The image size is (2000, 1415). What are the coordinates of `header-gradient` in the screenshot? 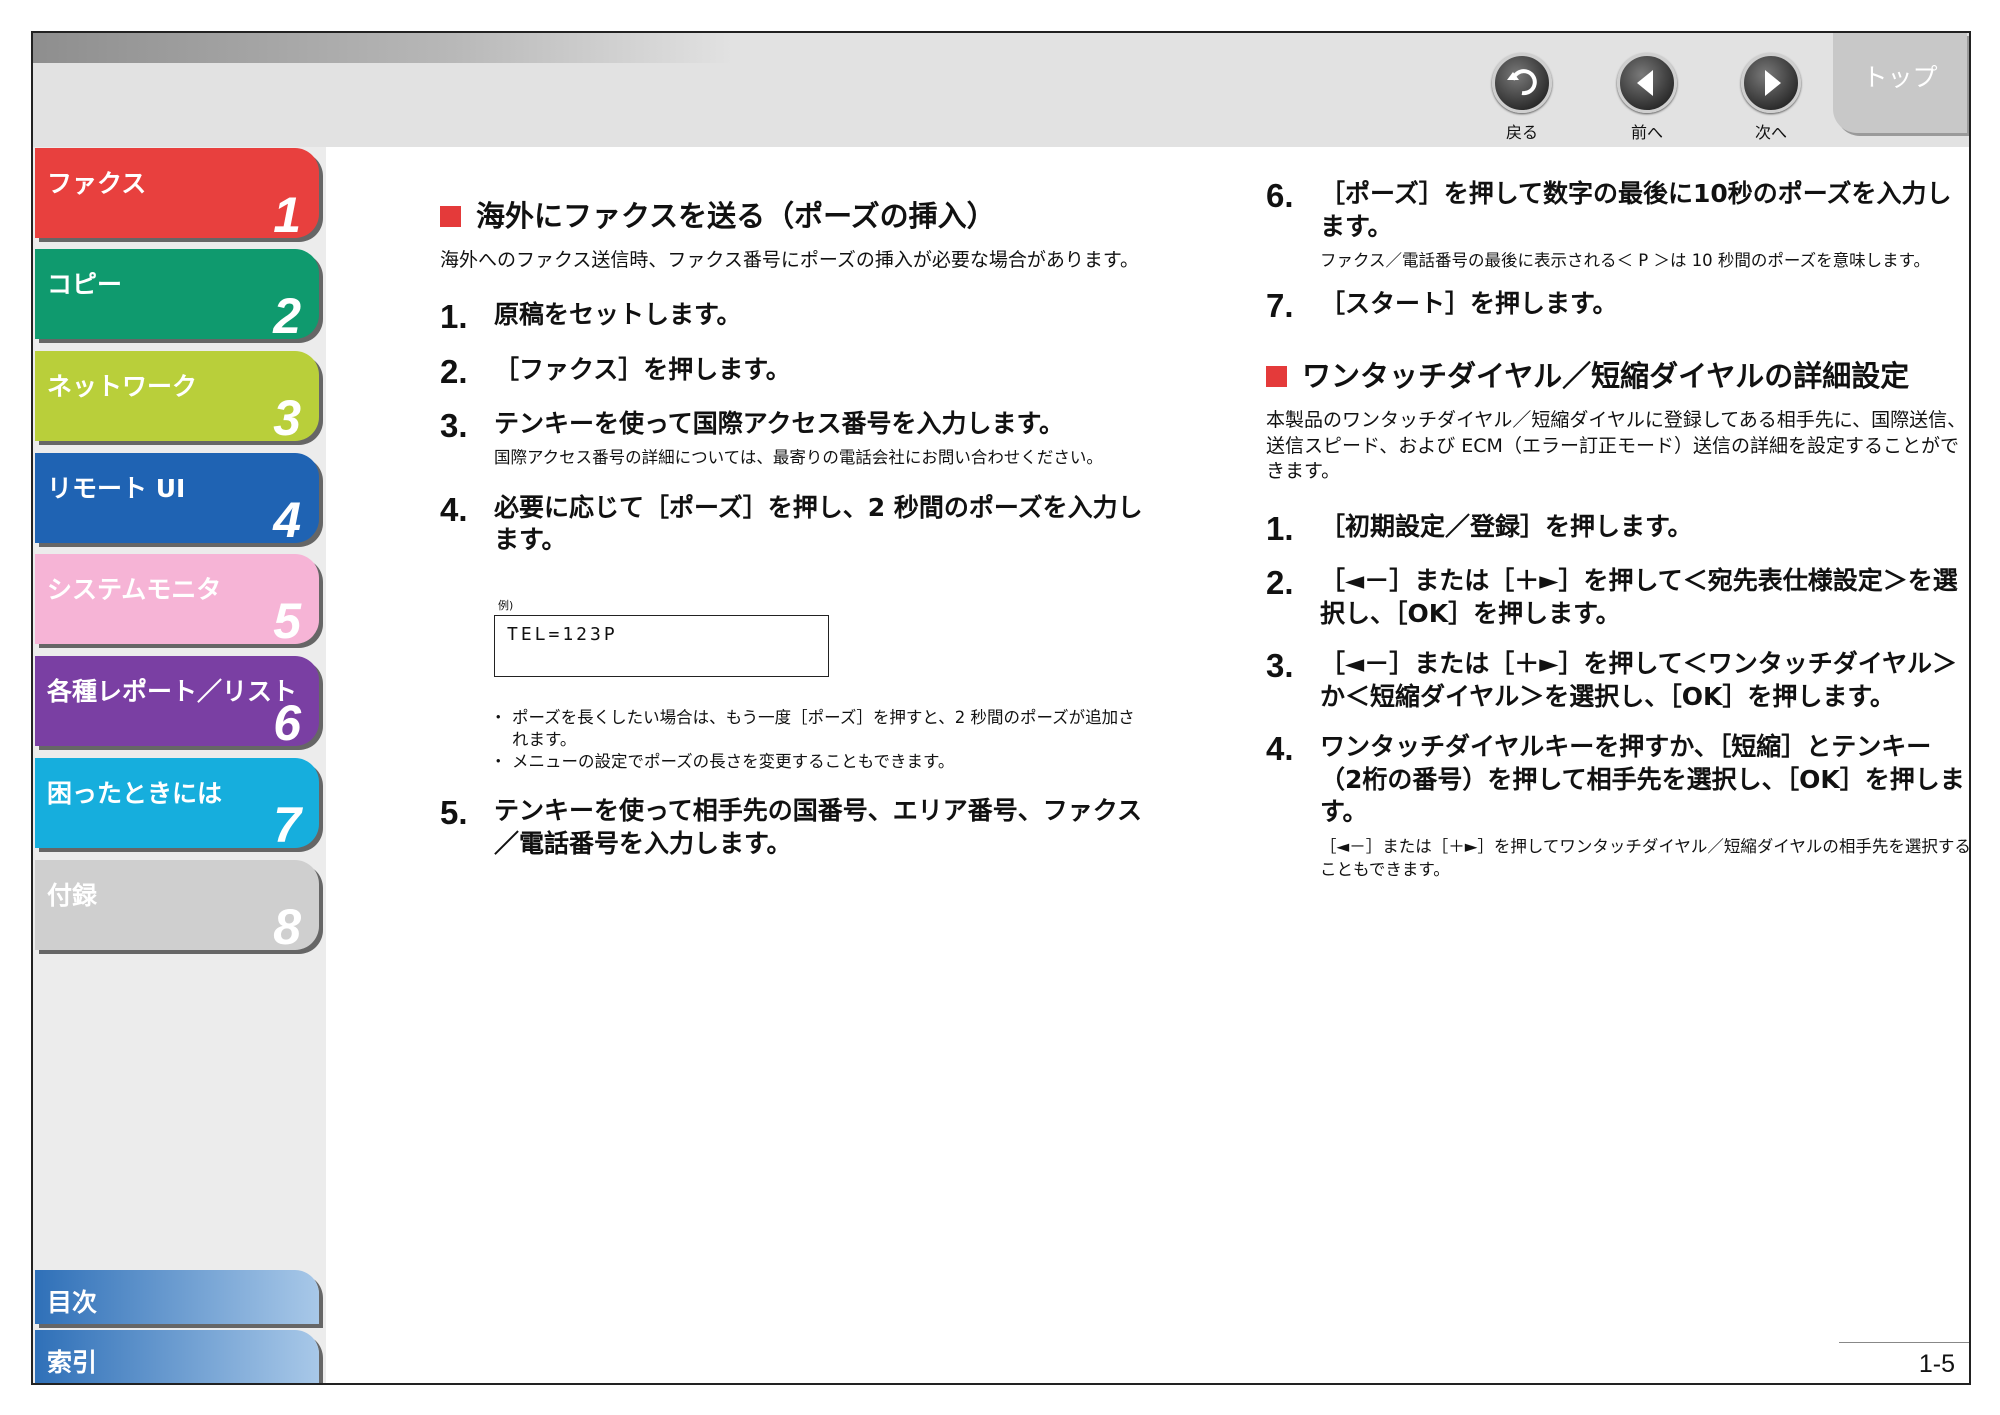 It's located at (383, 48).